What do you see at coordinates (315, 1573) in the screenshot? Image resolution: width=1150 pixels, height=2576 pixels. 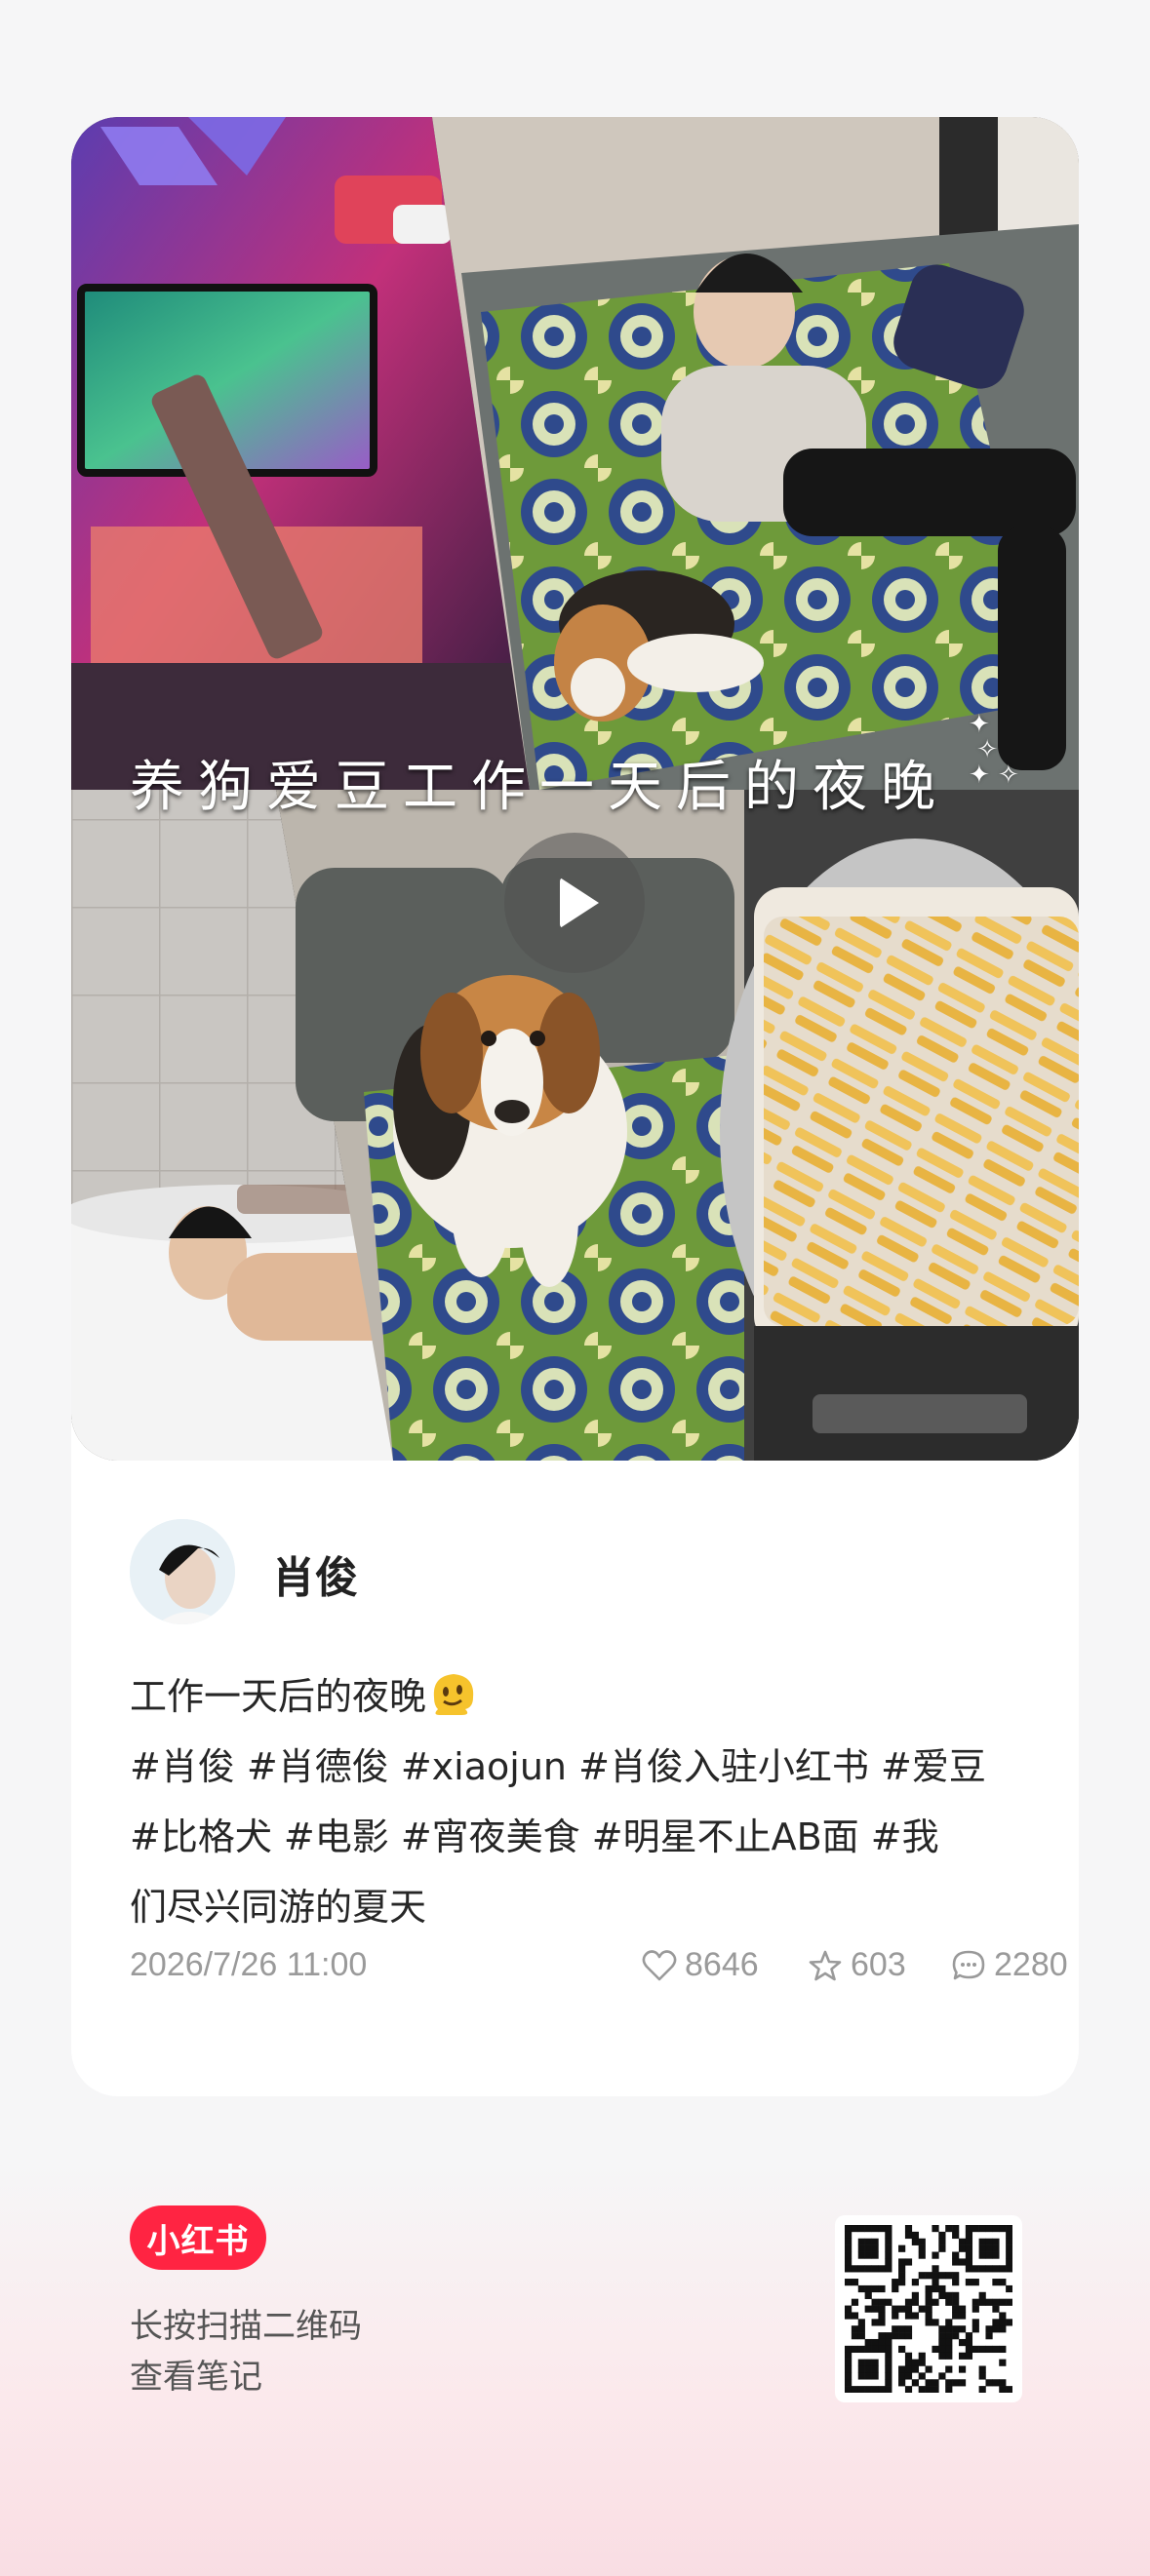 I see `author-name: 肖俊` at bounding box center [315, 1573].